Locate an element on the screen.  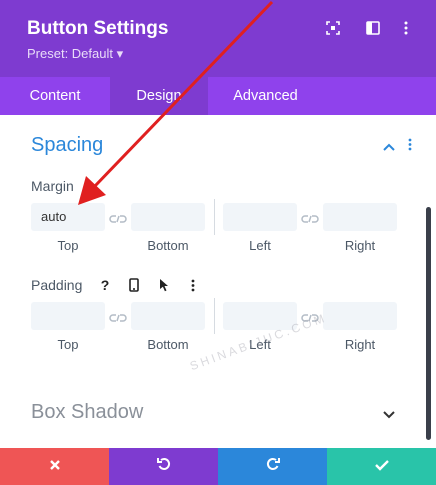
preset-dropdown: Preset: Default ▾ is located at coordinates (75, 54).